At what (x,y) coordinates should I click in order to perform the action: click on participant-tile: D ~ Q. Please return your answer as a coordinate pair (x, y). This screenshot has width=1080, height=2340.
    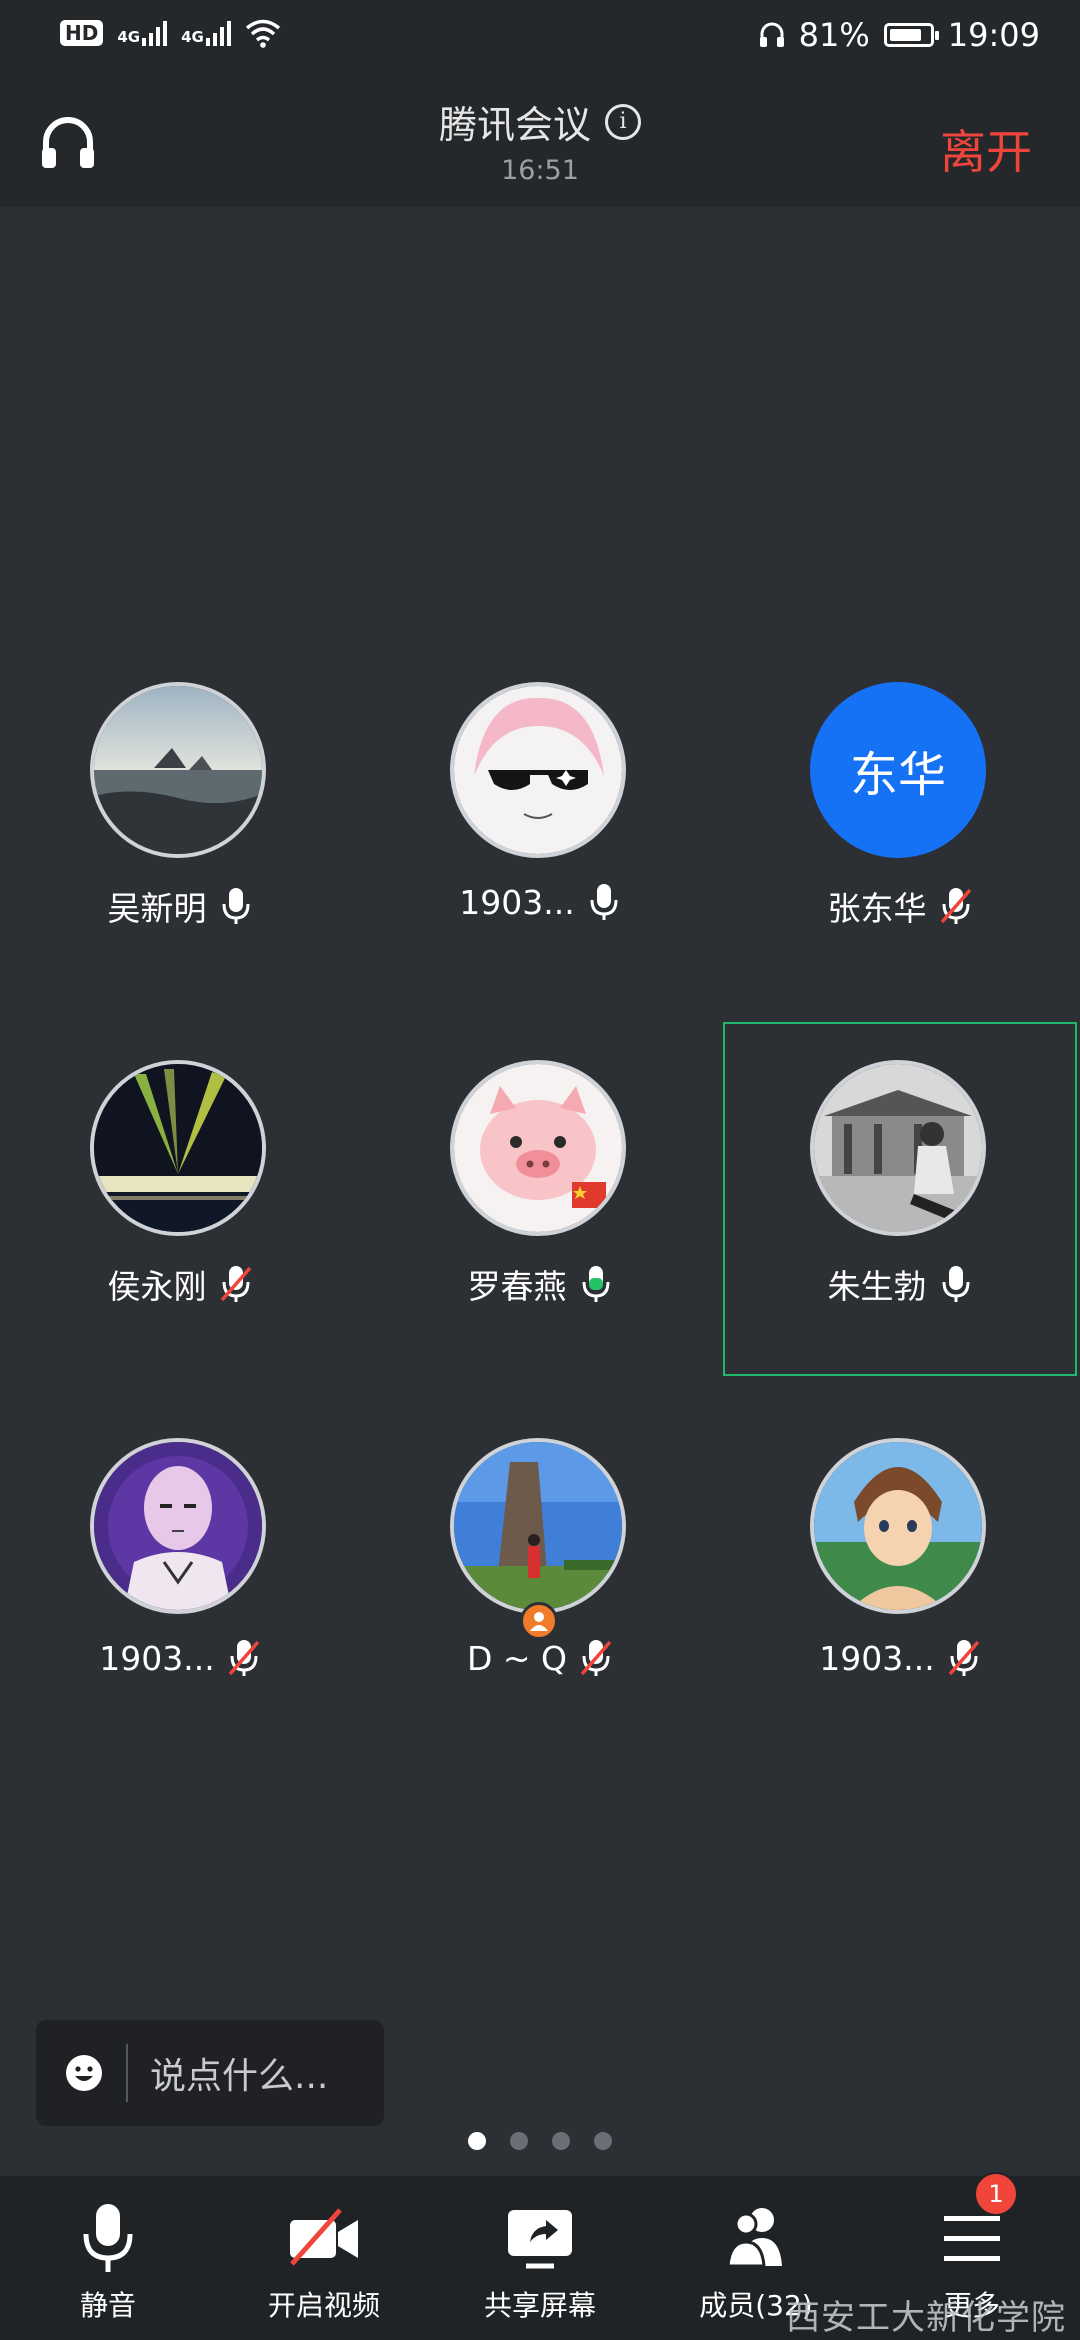
    Looking at the image, I should click on (540, 1606).